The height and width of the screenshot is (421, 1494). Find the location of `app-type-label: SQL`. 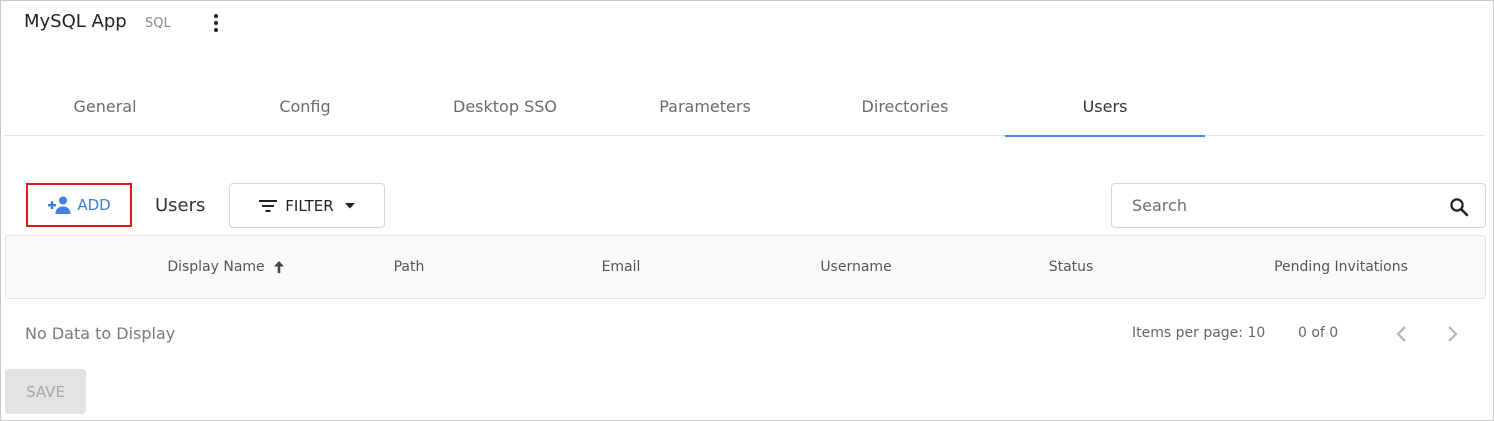

app-type-label: SQL is located at coordinates (158, 23).